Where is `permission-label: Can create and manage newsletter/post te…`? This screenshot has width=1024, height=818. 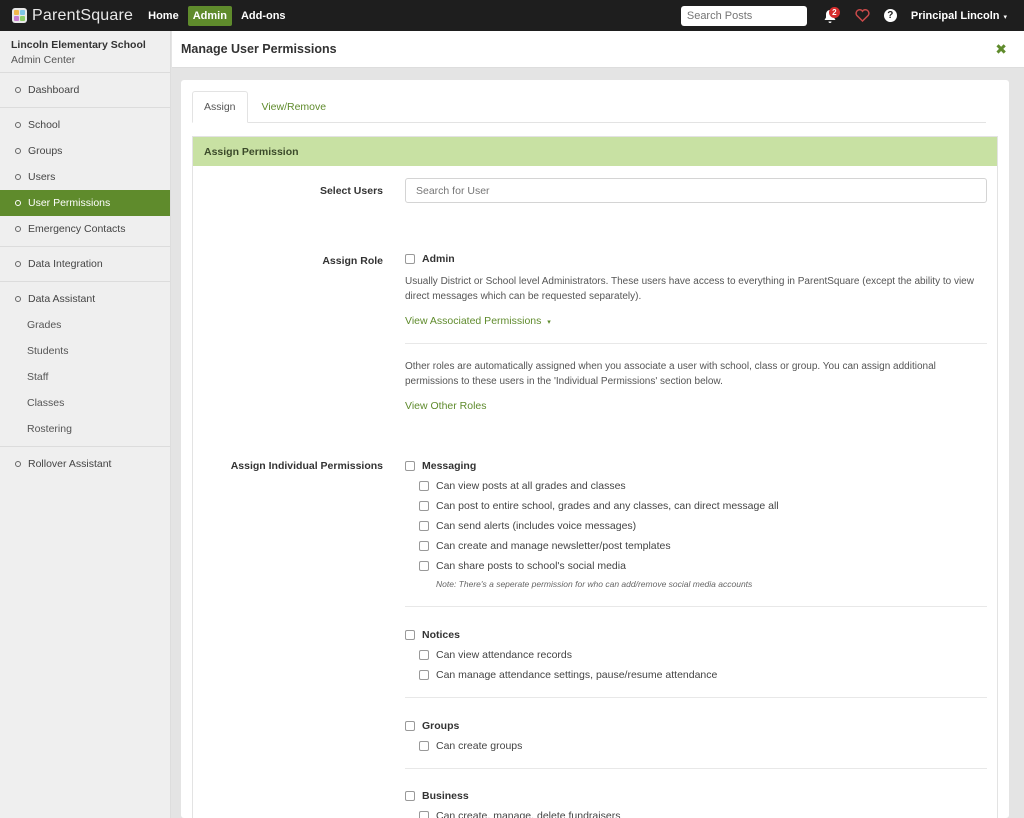 permission-label: Can create and manage newsletter/post te… is located at coordinates (553, 546).